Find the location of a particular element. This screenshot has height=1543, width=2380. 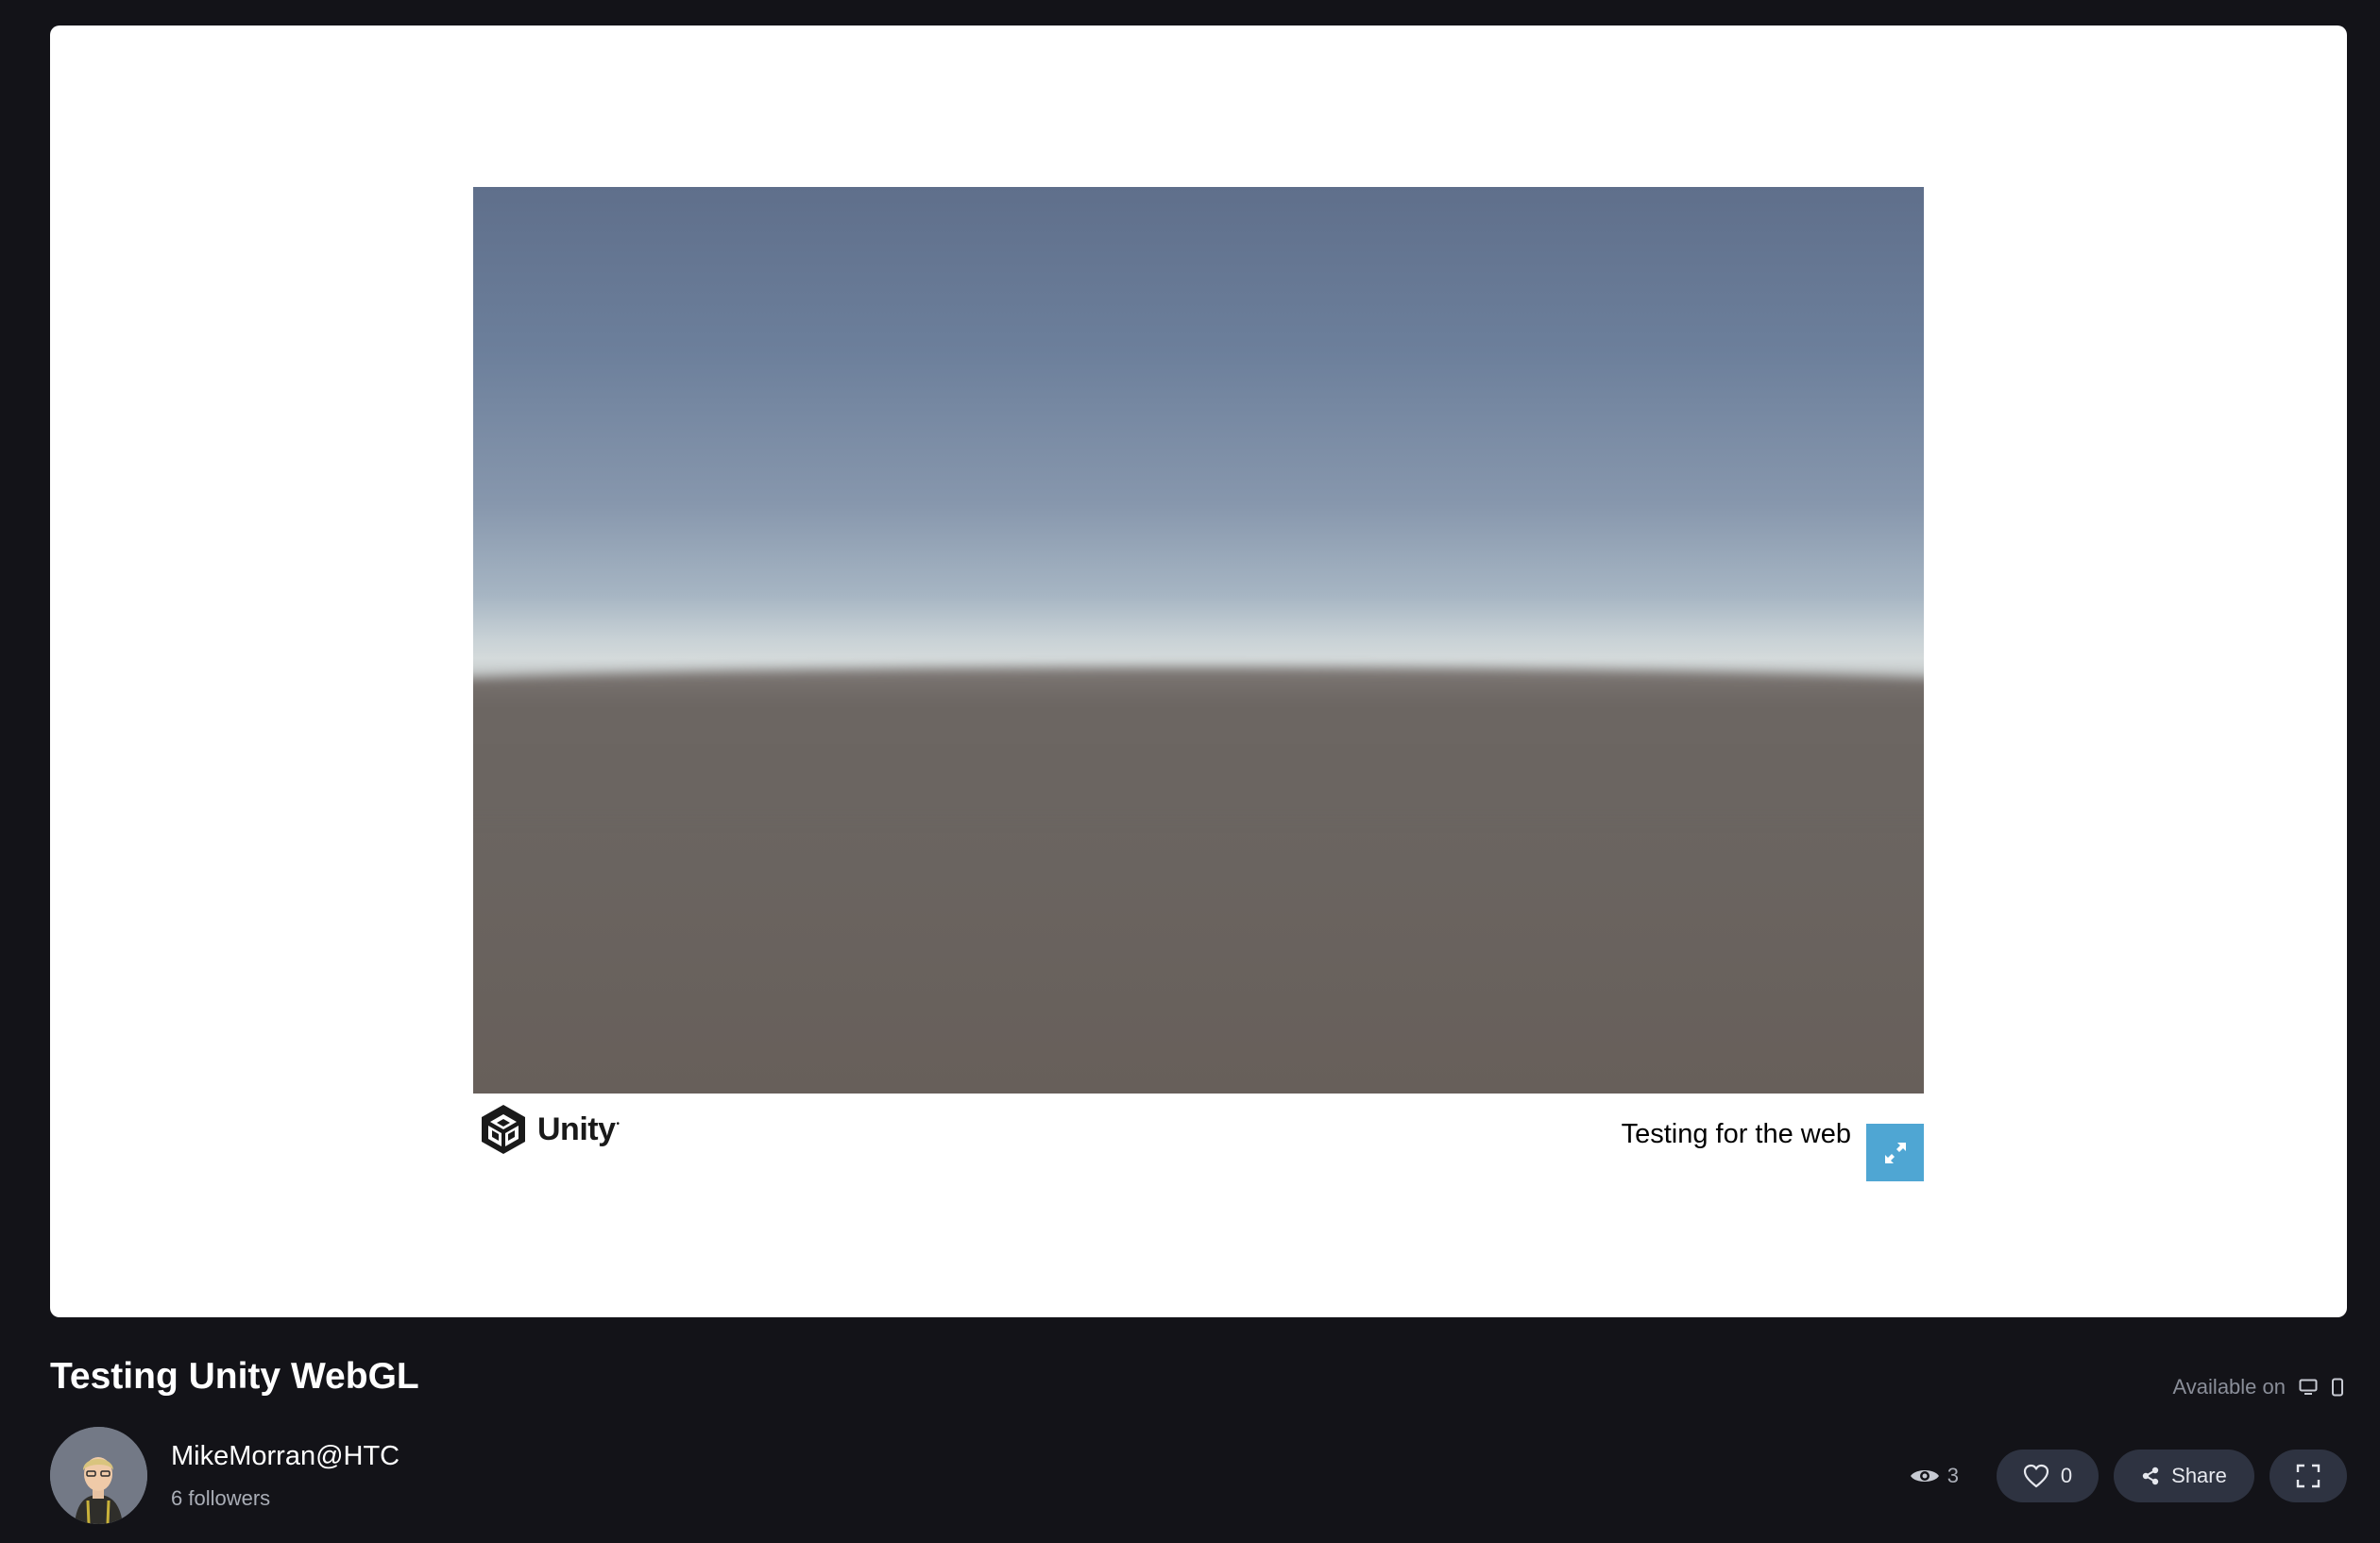

avatar is located at coordinates (98, 1476).